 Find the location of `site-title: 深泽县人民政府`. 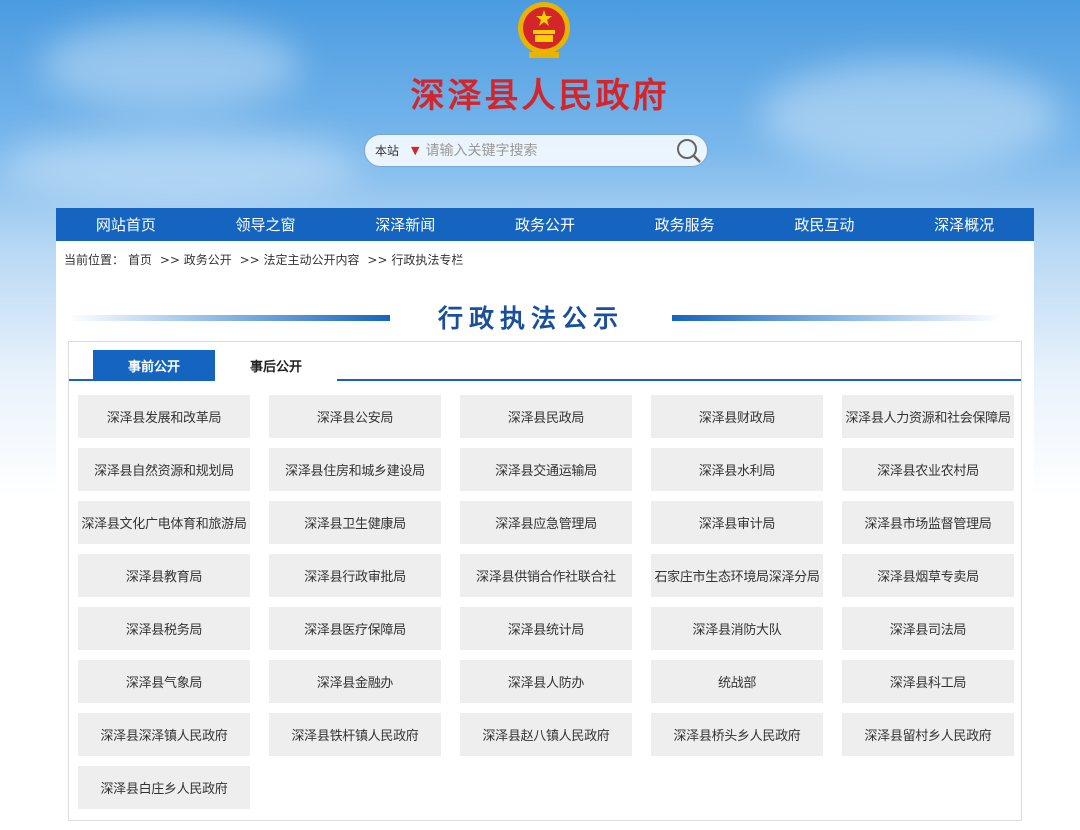

site-title: 深泽县人民政府 is located at coordinates (540, 96).